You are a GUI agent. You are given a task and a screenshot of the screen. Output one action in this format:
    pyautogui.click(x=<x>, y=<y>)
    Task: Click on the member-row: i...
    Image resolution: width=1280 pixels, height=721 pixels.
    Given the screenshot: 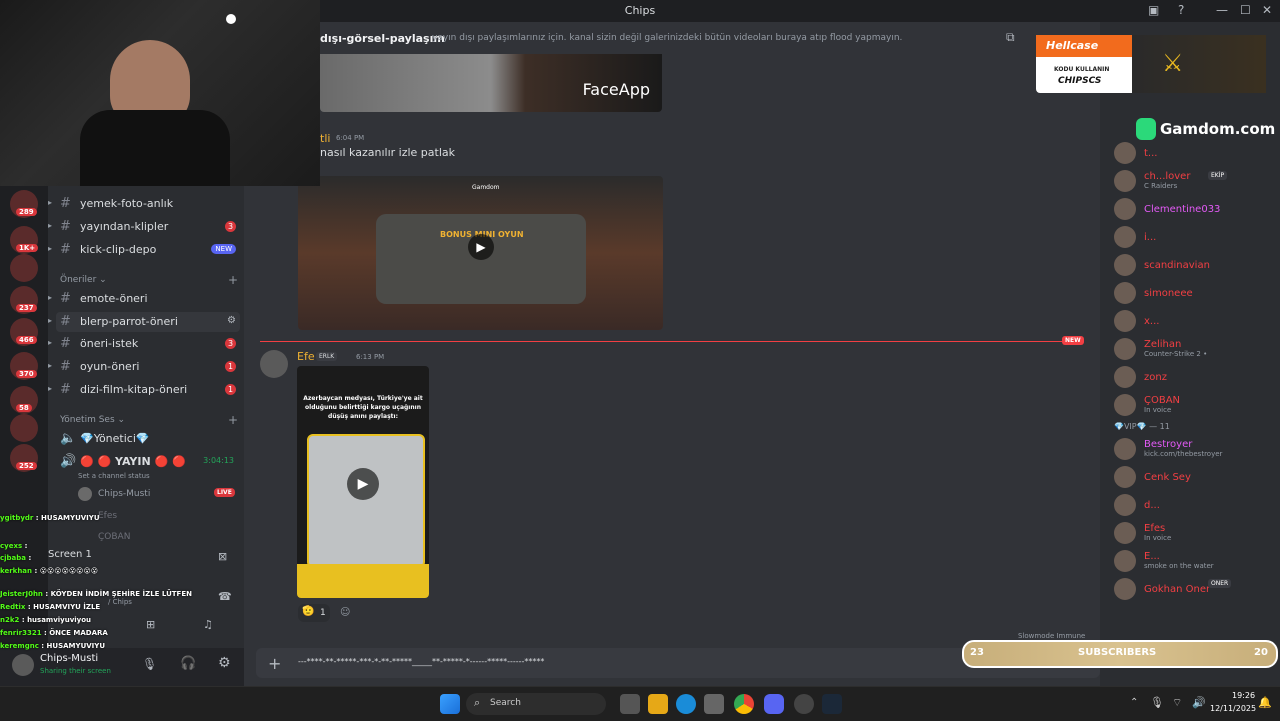 What is the action you would take?
    pyautogui.click(x=1194, y=237)
    